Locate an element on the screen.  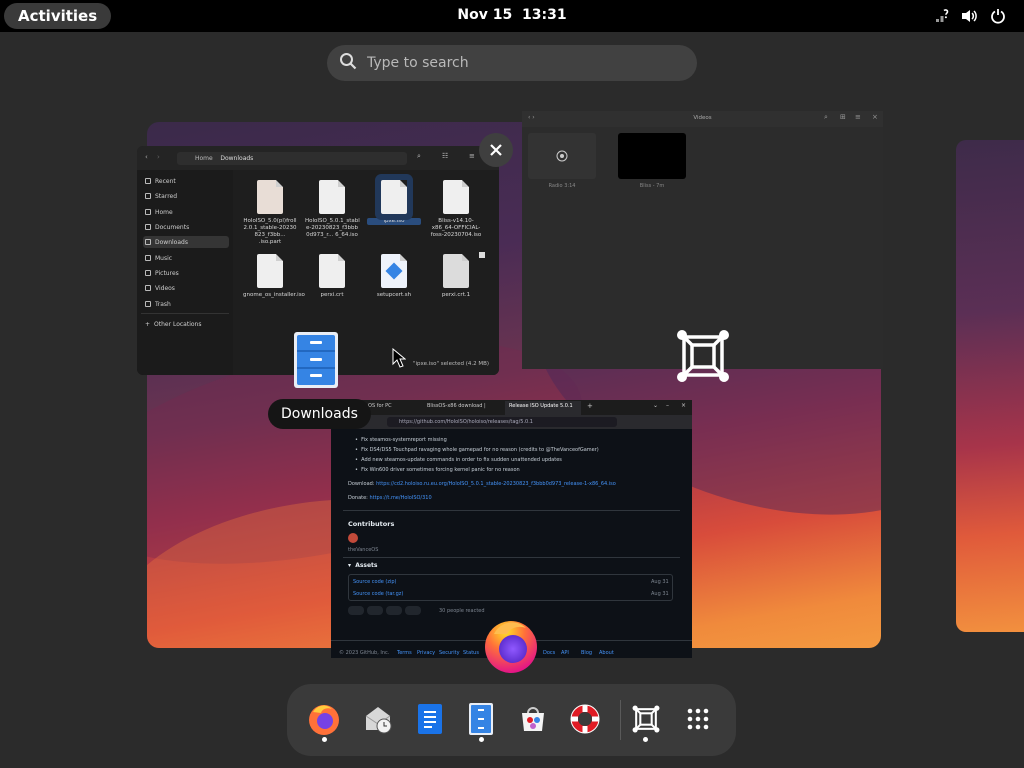
avatar is located at coordinates (353, 538).